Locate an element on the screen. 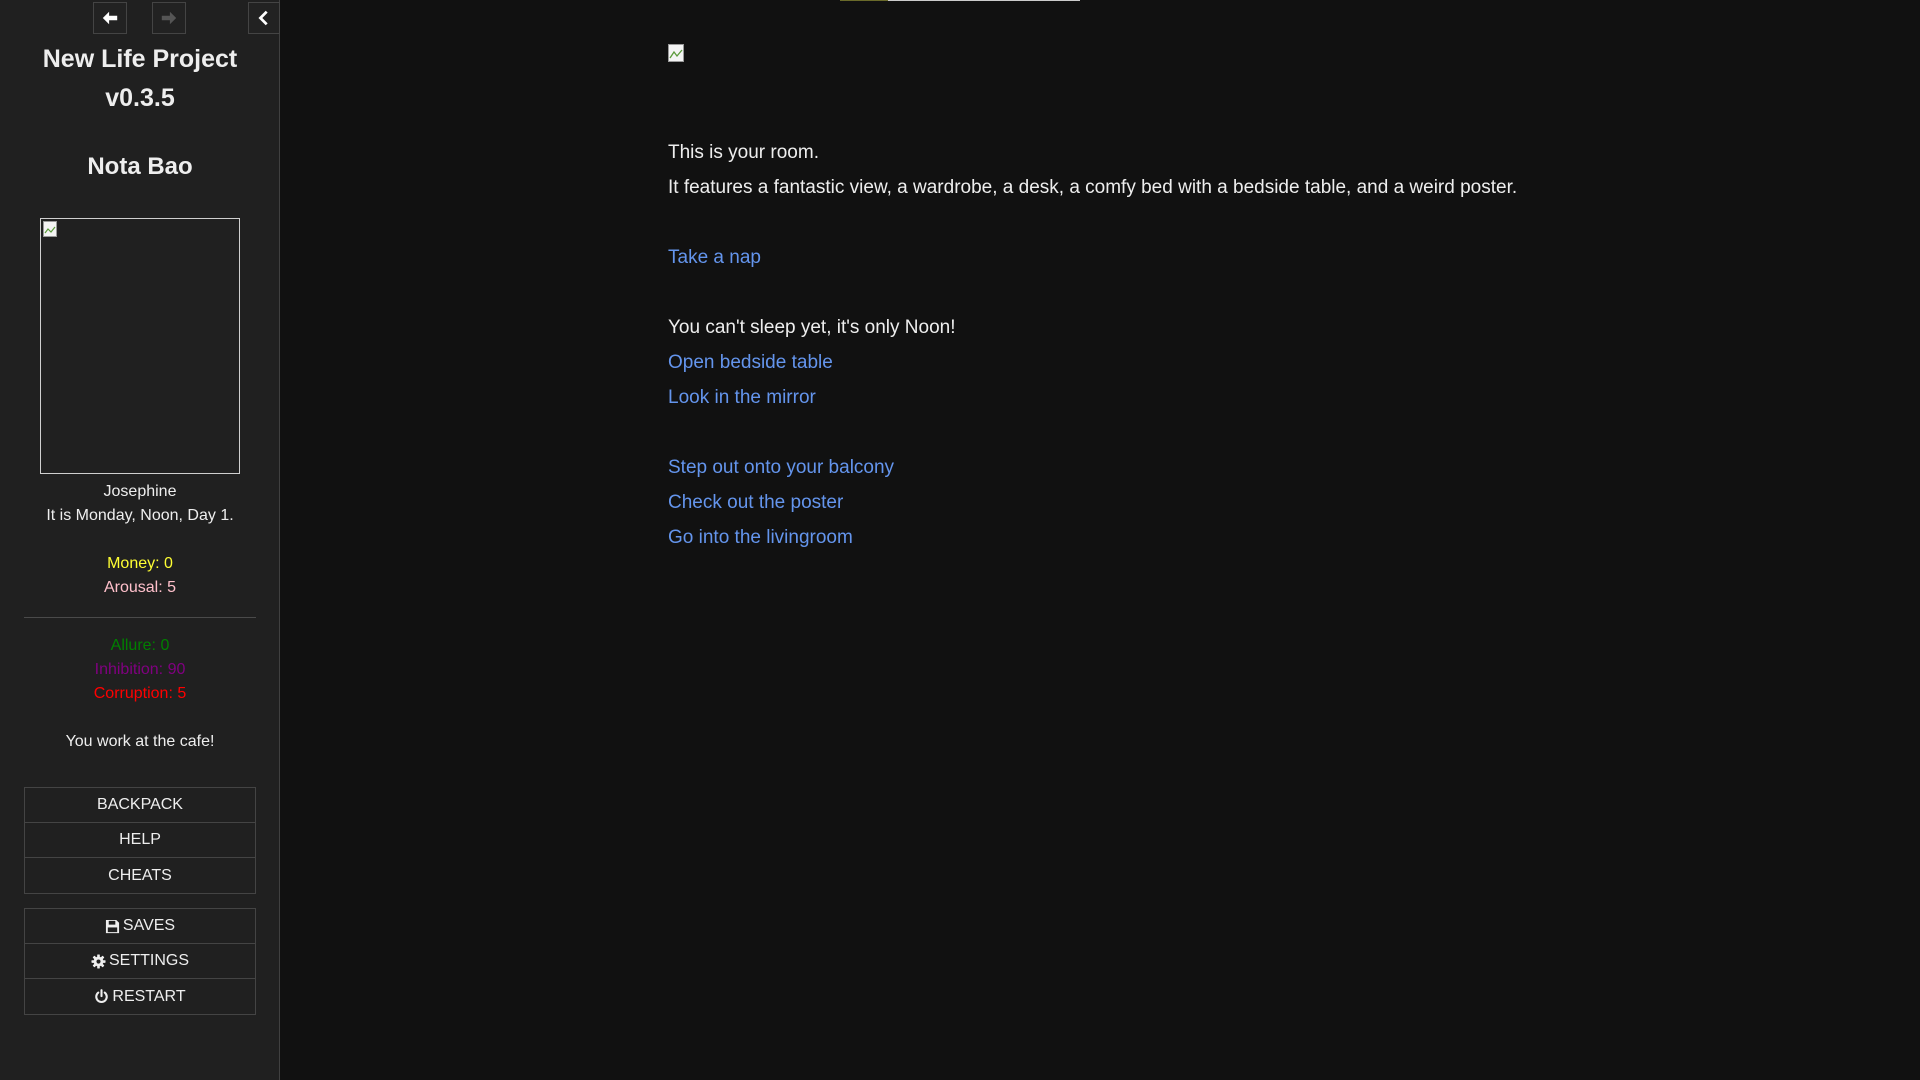  history-back-button is located at coordinates (110, 18).